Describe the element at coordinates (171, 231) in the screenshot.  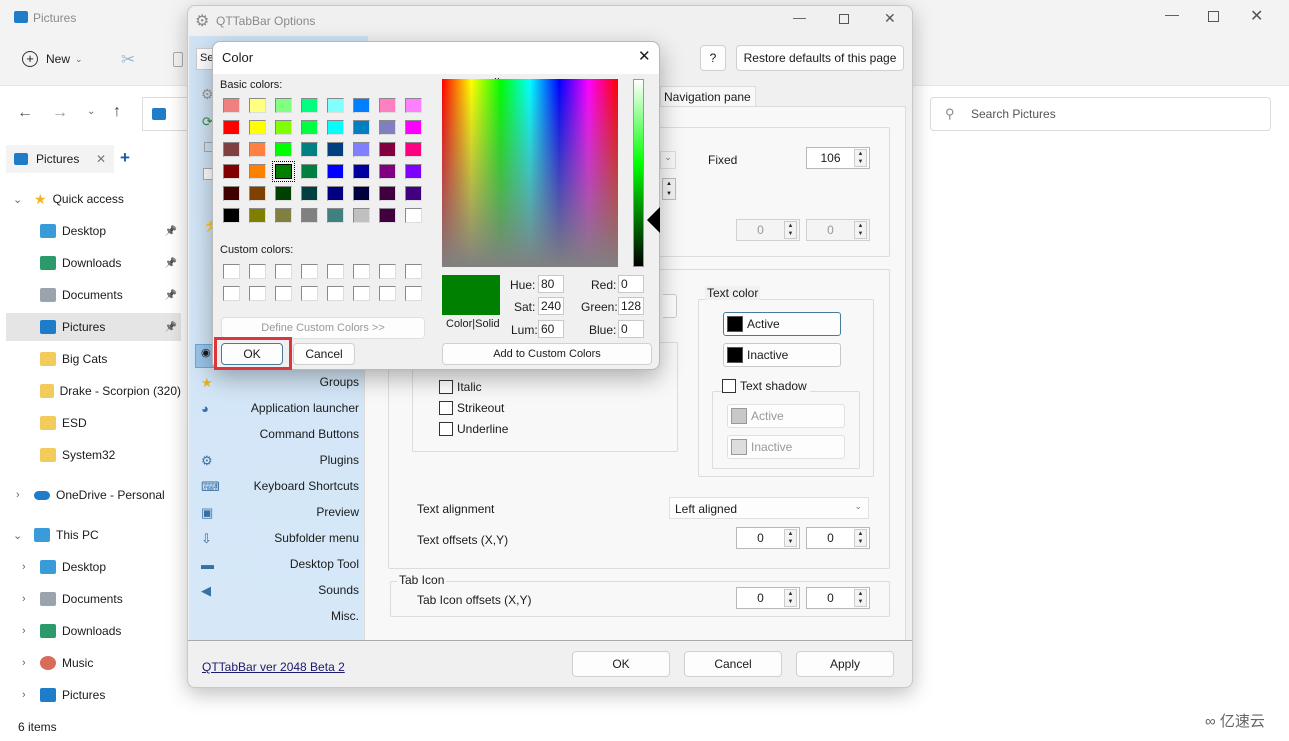
I see `pin-icon: 📌` at that location.